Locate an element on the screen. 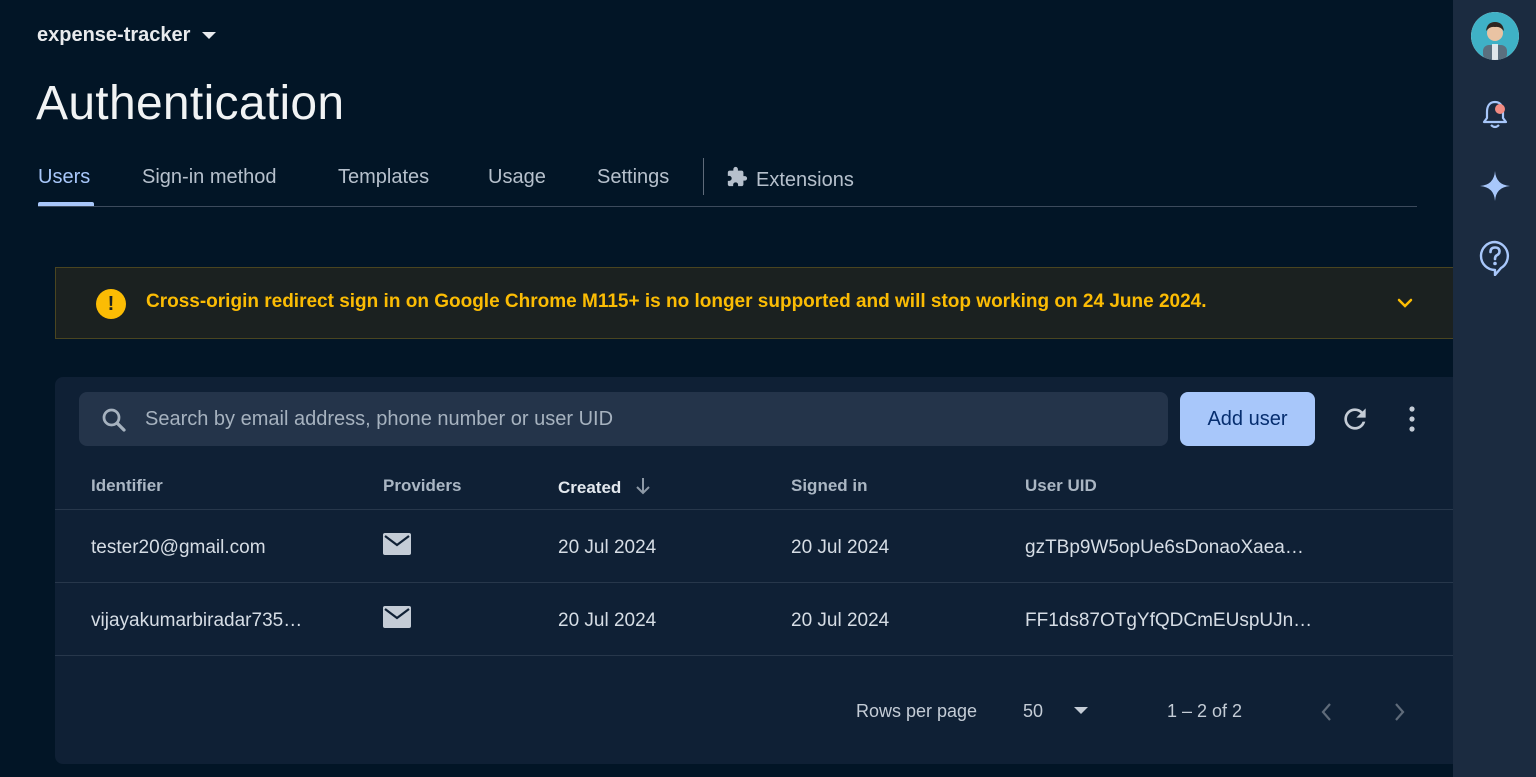 Image resolution: width=1536 pixels, height=777 pixels. tab-label: Extensions is located at coordinates (805, 180).